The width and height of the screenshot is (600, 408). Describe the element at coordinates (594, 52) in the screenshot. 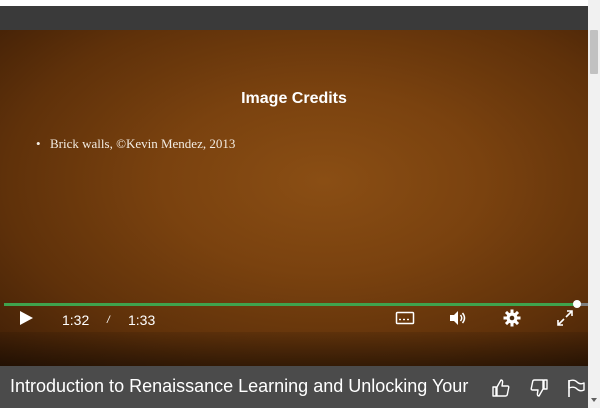

I see `scrollbar-thumb` at that location.